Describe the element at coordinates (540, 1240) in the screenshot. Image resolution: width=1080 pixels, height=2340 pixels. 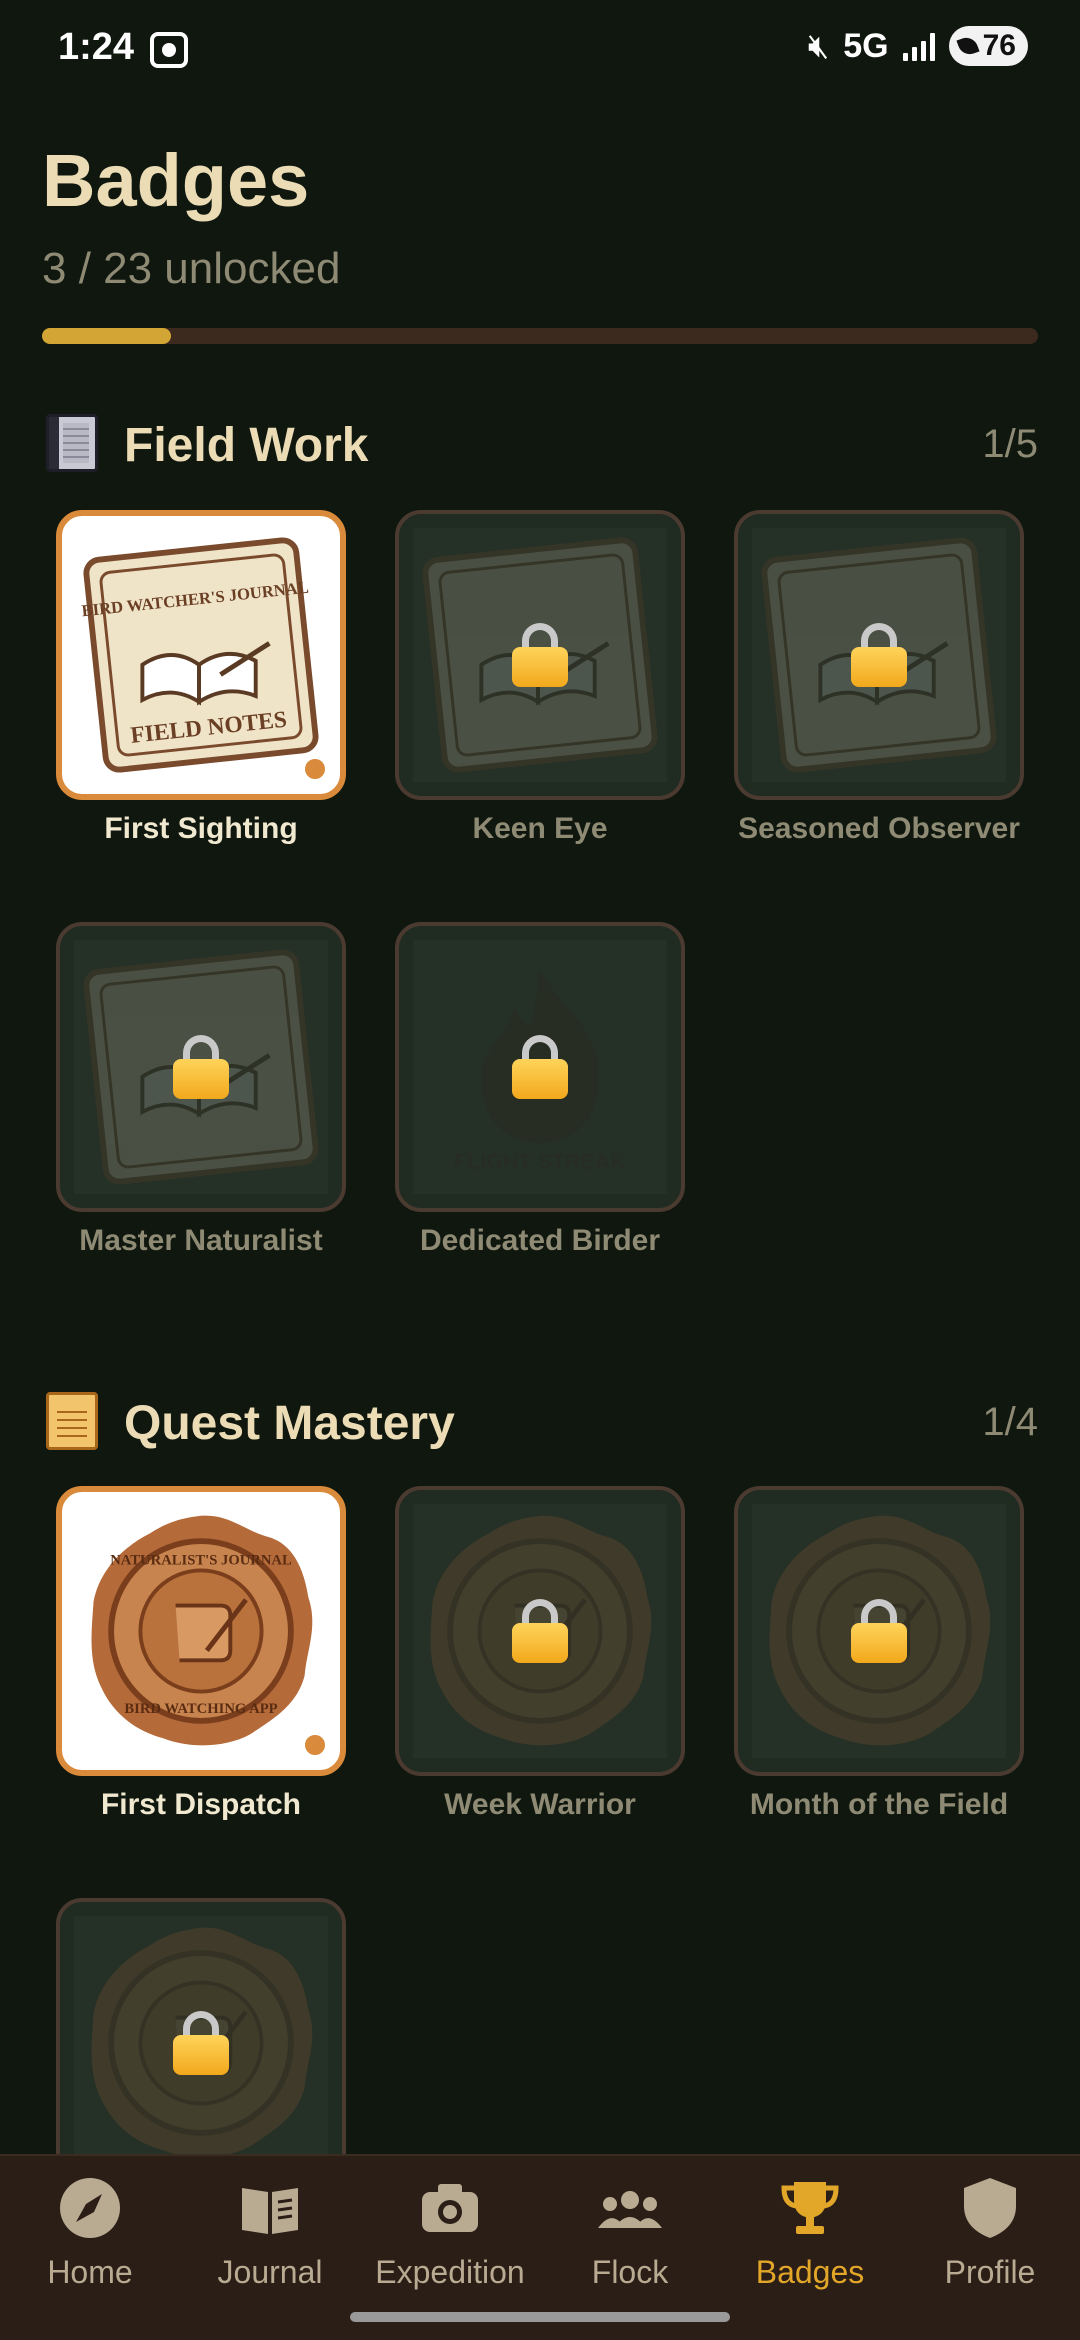
I see `badge-label: Dedicated Birder` at that location.